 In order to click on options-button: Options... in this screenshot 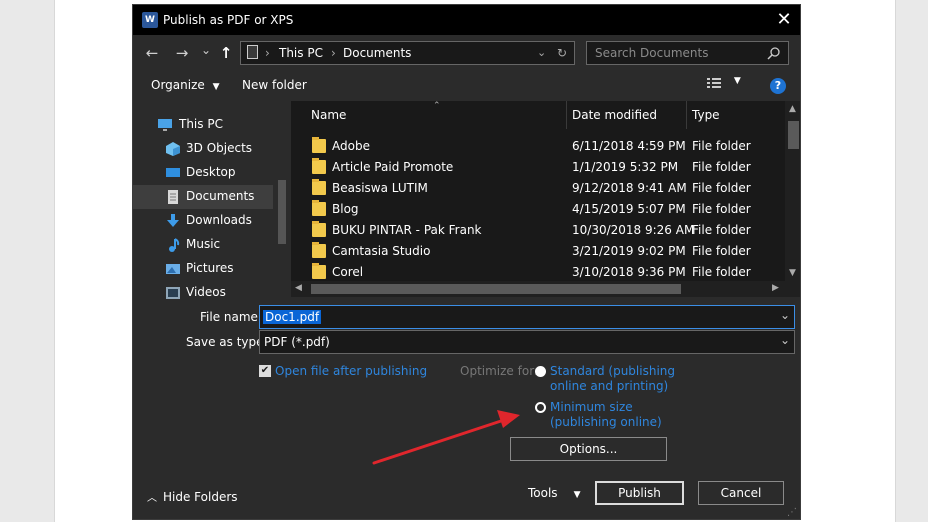, I will do `click(588, 449)`.